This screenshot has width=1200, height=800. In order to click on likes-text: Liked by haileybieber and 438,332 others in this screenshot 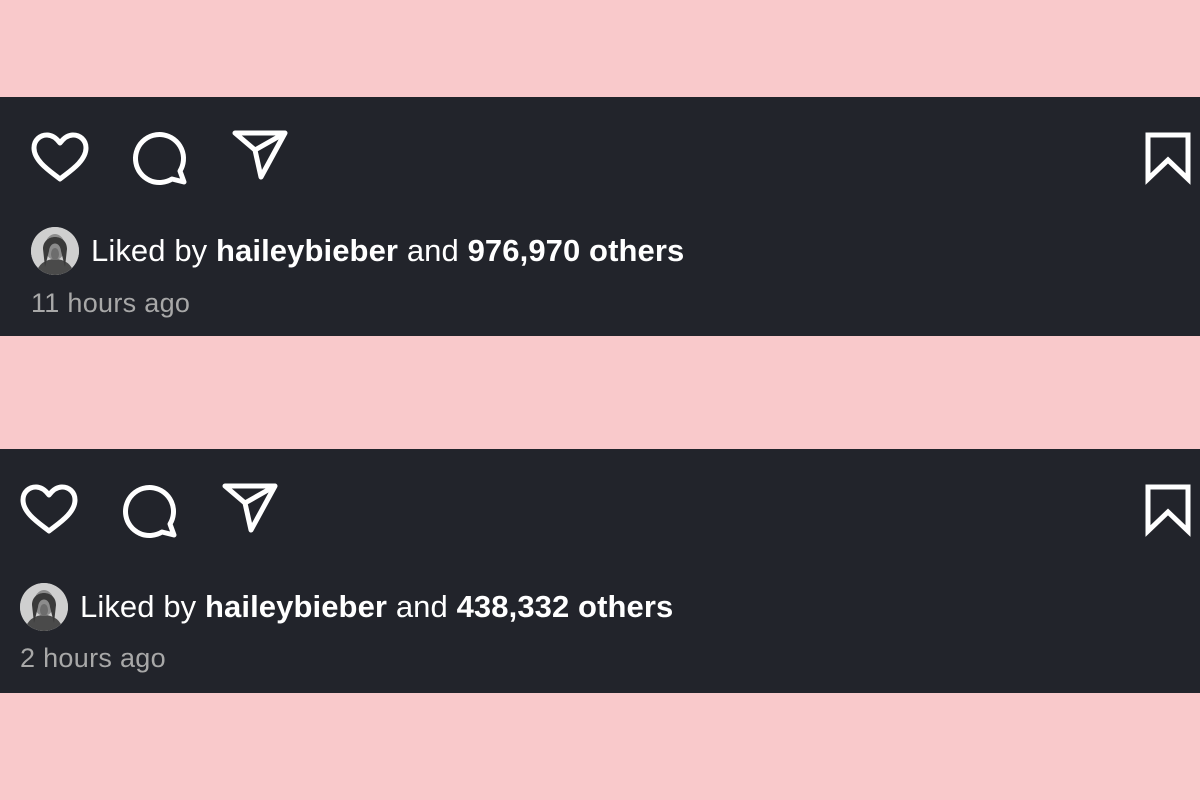, I will do `click(376, 607)`.